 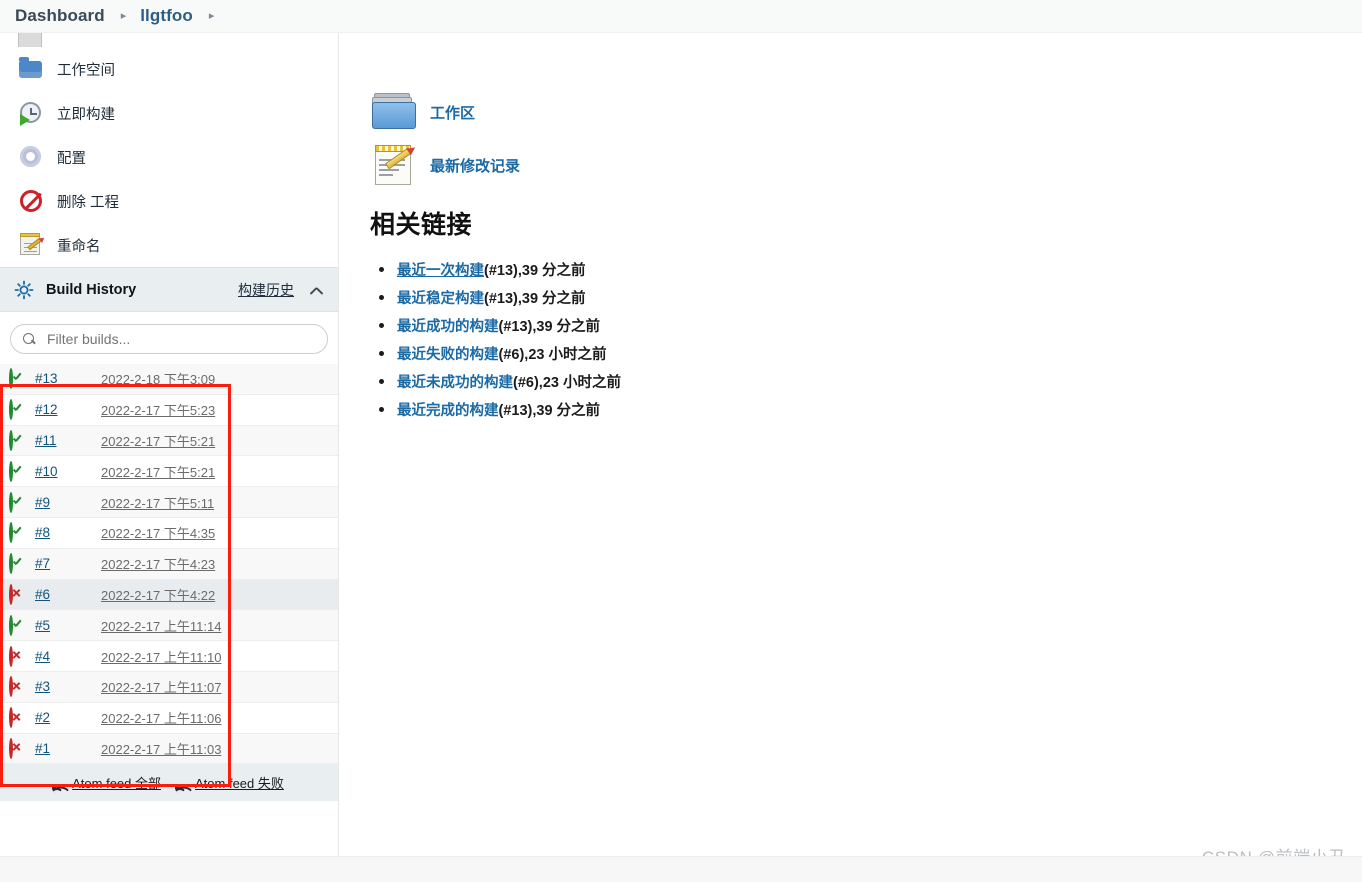 What do you see at coordinates (68, 717) in the screenshot?
I see `build-number-link: #2` at bounding box center [68, 717].